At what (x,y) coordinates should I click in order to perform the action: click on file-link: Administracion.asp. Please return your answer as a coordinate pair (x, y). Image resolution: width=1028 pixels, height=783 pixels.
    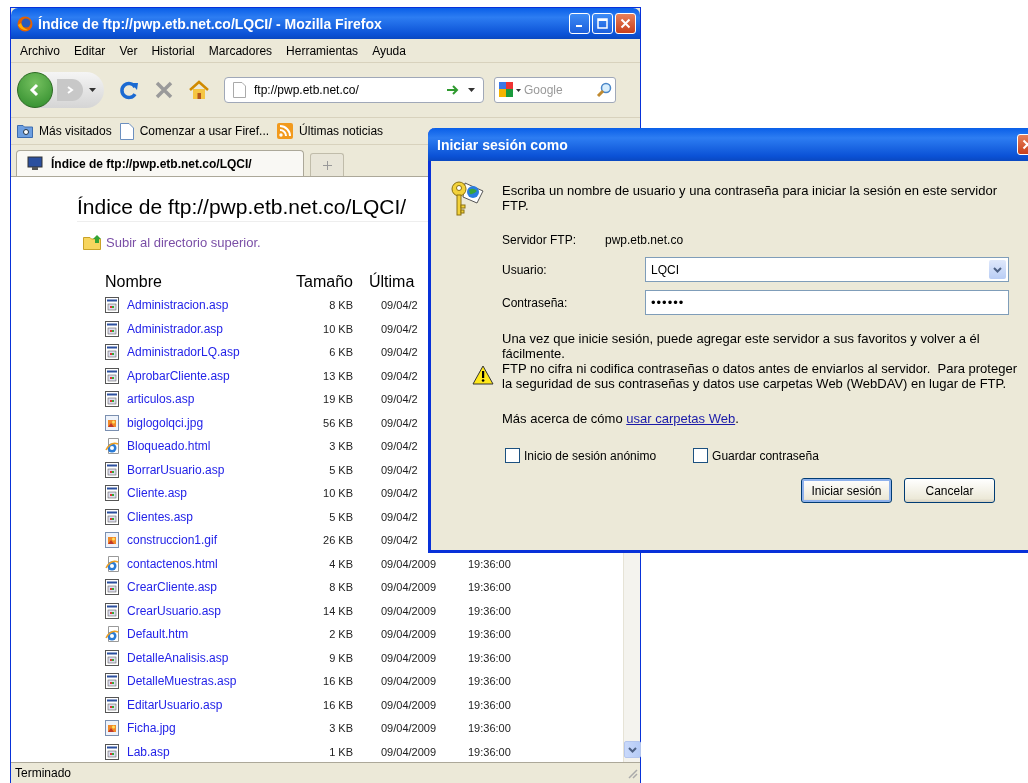
    Looking at the image, I should click on (207, 305).